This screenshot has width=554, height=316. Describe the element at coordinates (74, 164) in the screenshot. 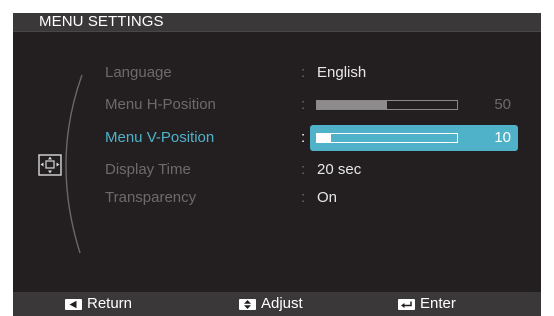

I see `menu-arc-decoration` at that location.